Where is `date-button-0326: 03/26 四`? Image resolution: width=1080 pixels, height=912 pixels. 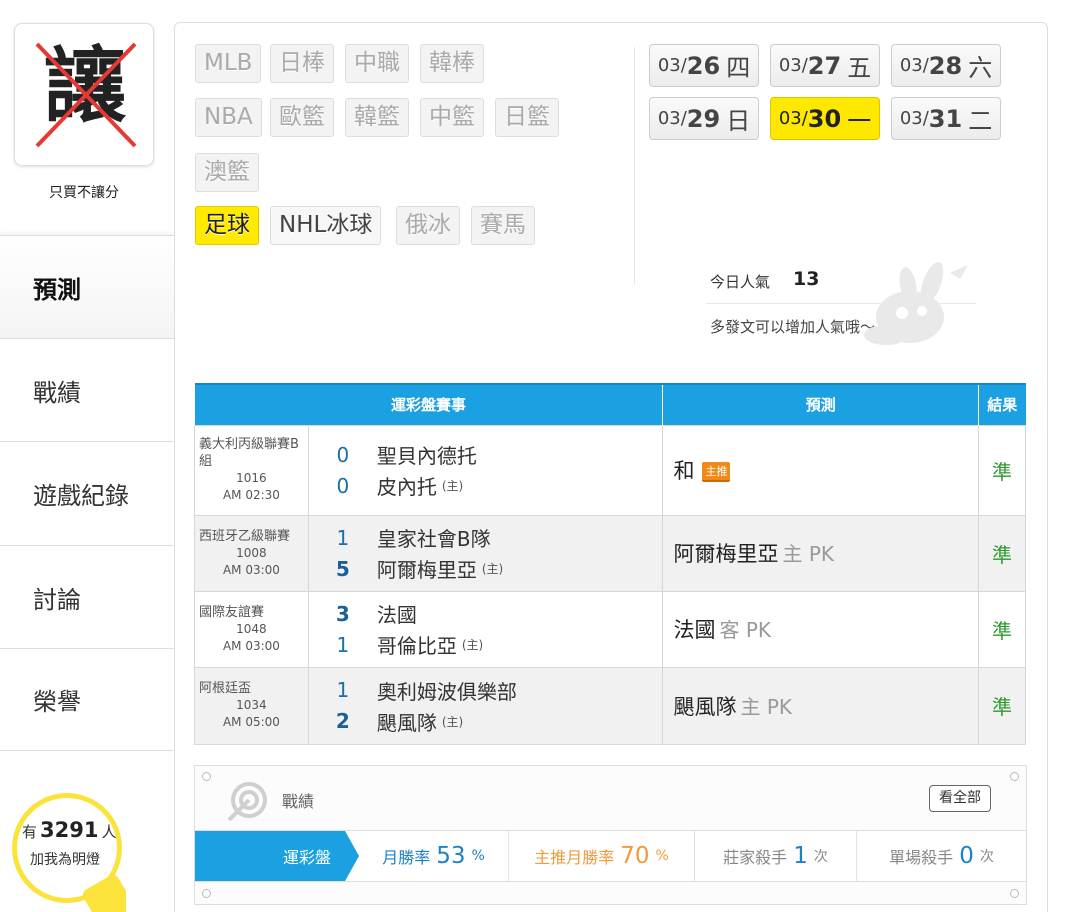
date-button-0326: 03/26 四 is located at coordinates (704, 65).